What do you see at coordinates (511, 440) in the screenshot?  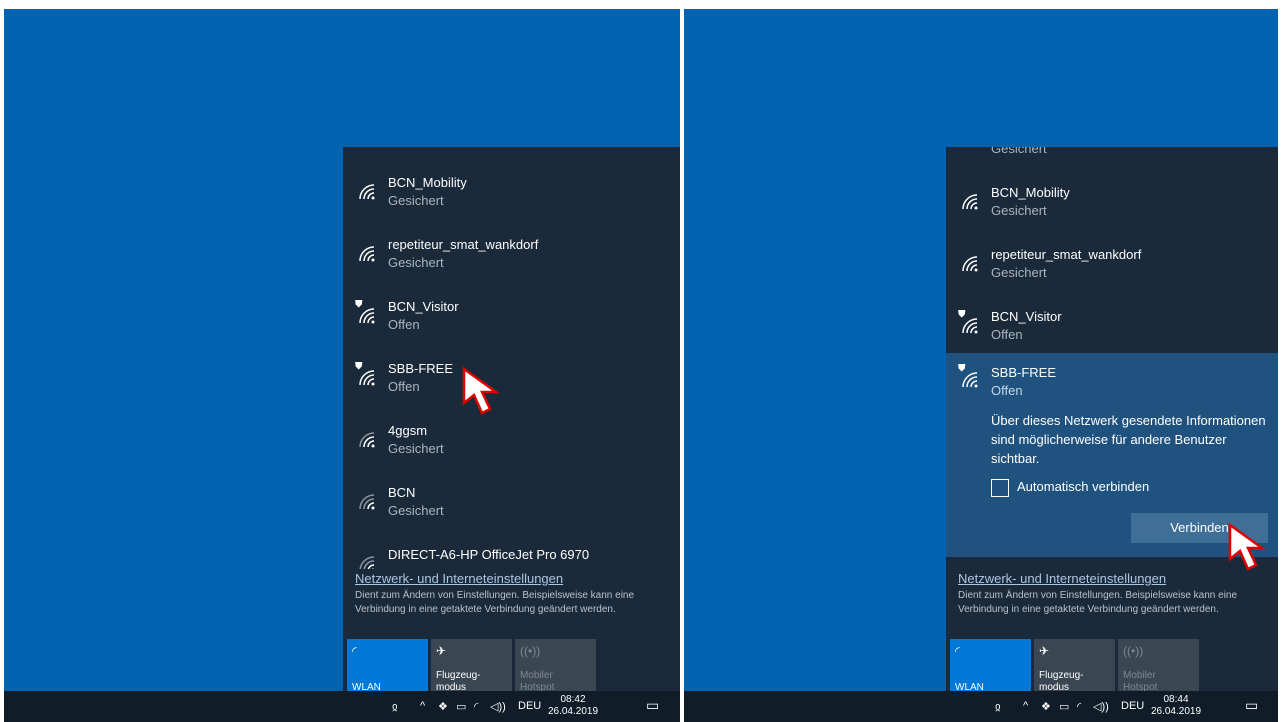 I see `network-item-4ggsm: 4ggsm Gesichert` at bounding box center [511, 440].